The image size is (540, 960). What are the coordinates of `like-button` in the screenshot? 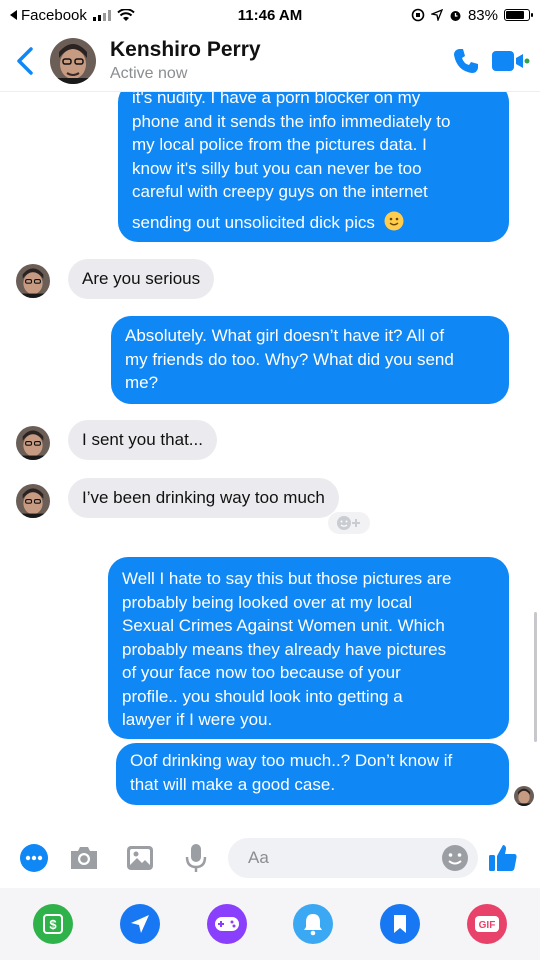 It's located at (503, 858).